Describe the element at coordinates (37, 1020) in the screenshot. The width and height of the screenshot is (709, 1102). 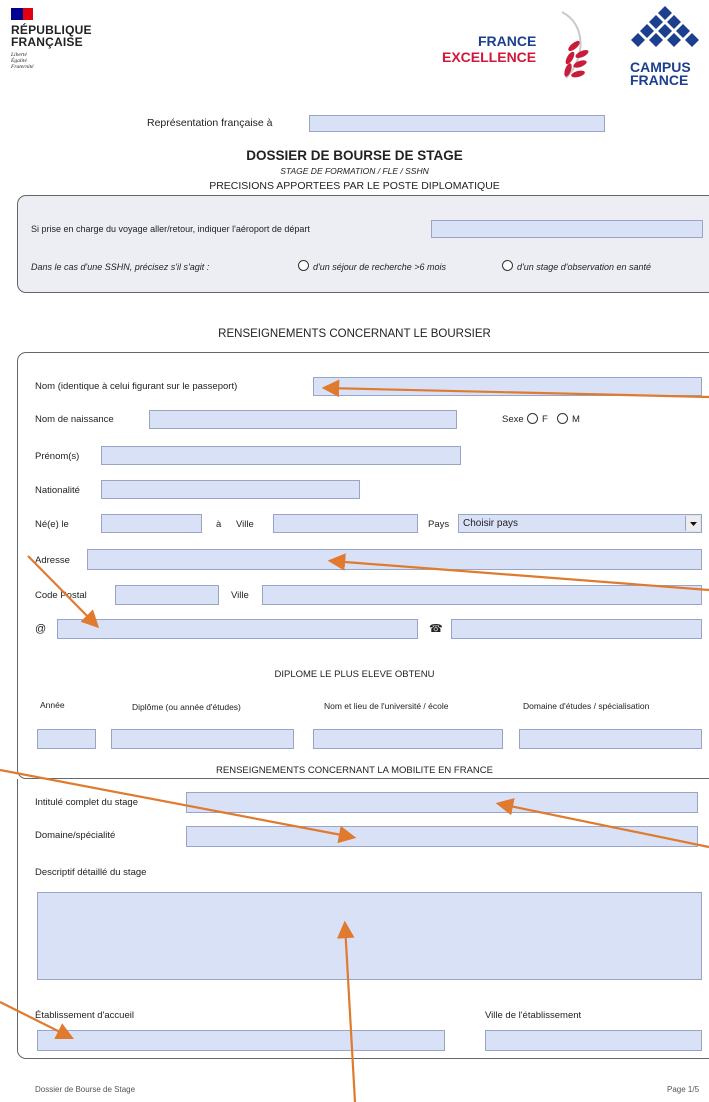
I see `arrow-to-etablissement` at that location.